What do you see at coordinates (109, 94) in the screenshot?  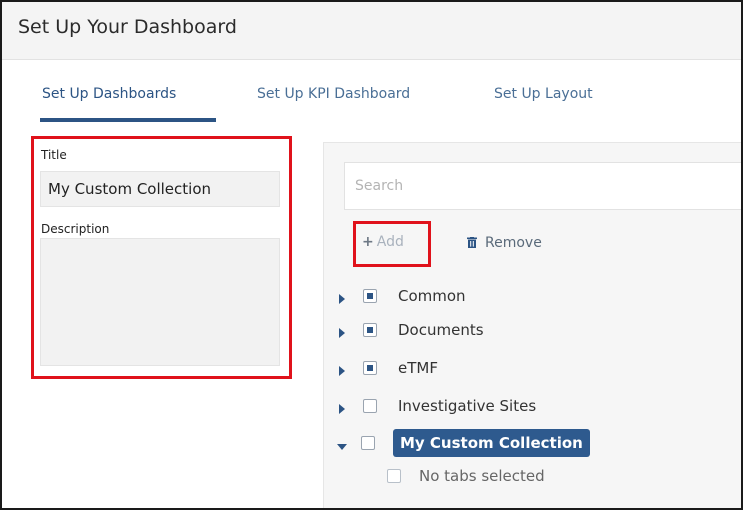 I see `tab-label: Set Up Dashboards` at bounding box center [109, 94].